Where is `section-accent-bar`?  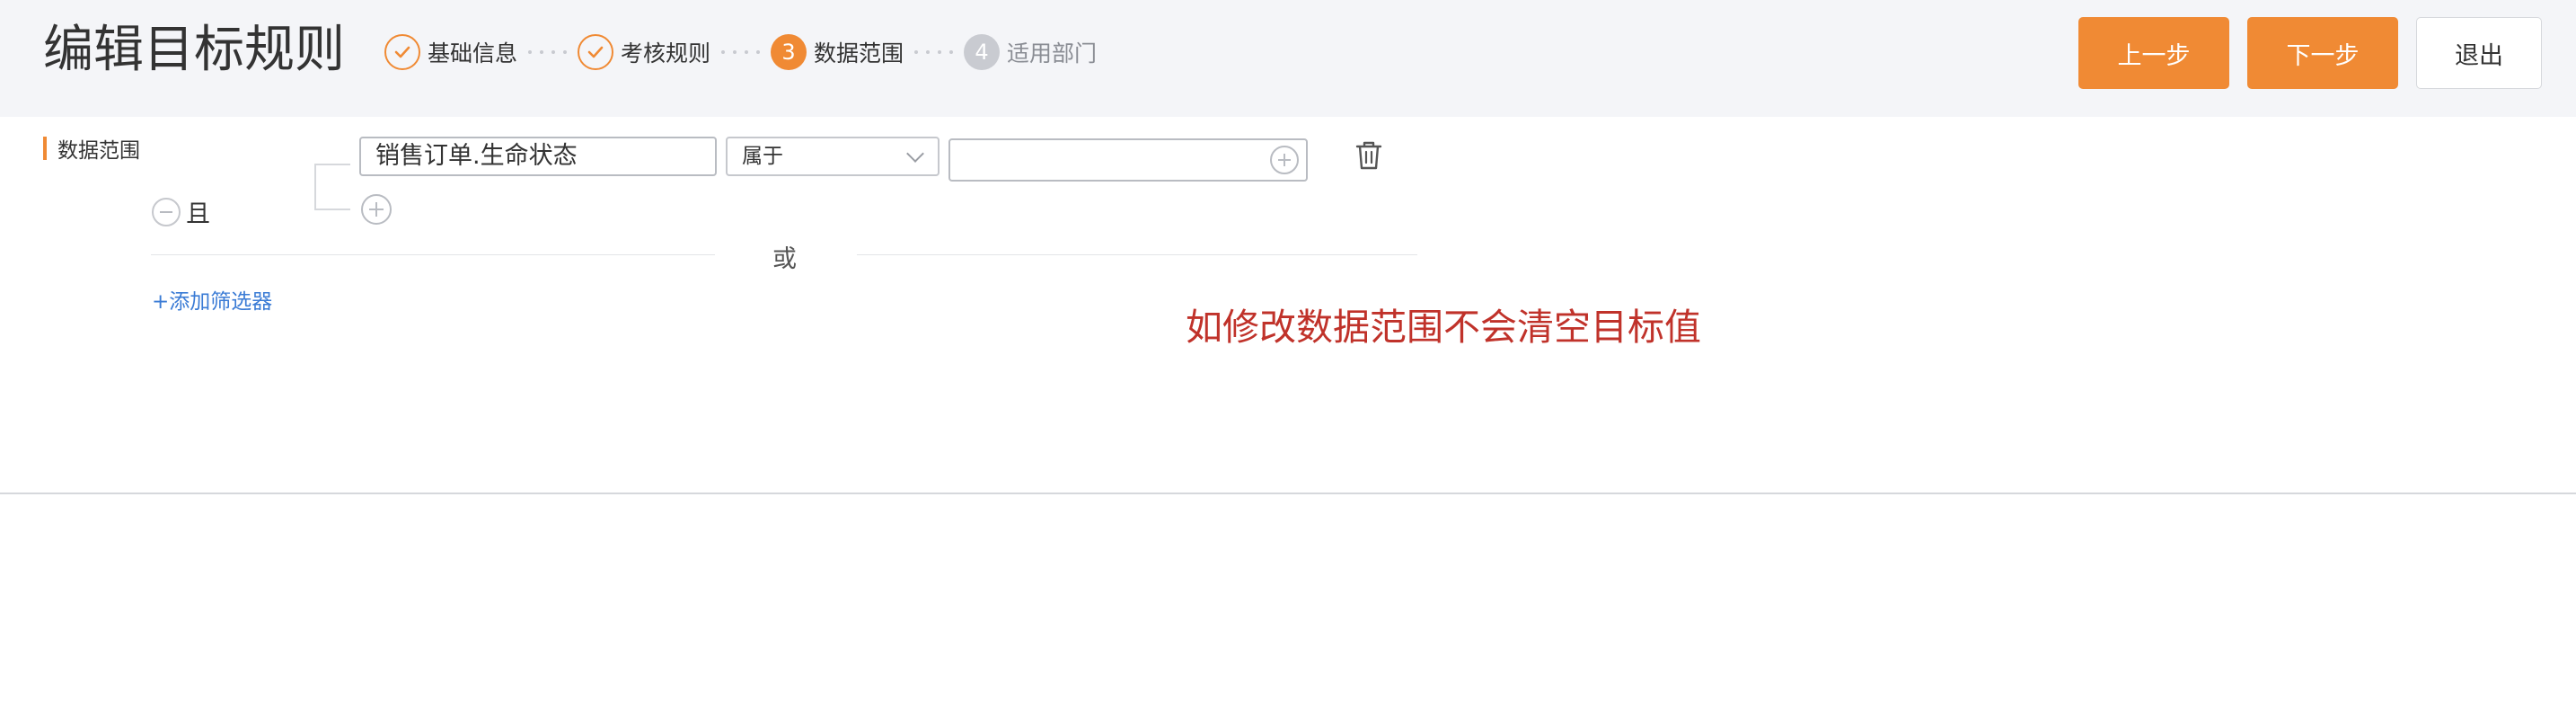 section-accent-bar is located at coordinates (45, 148).